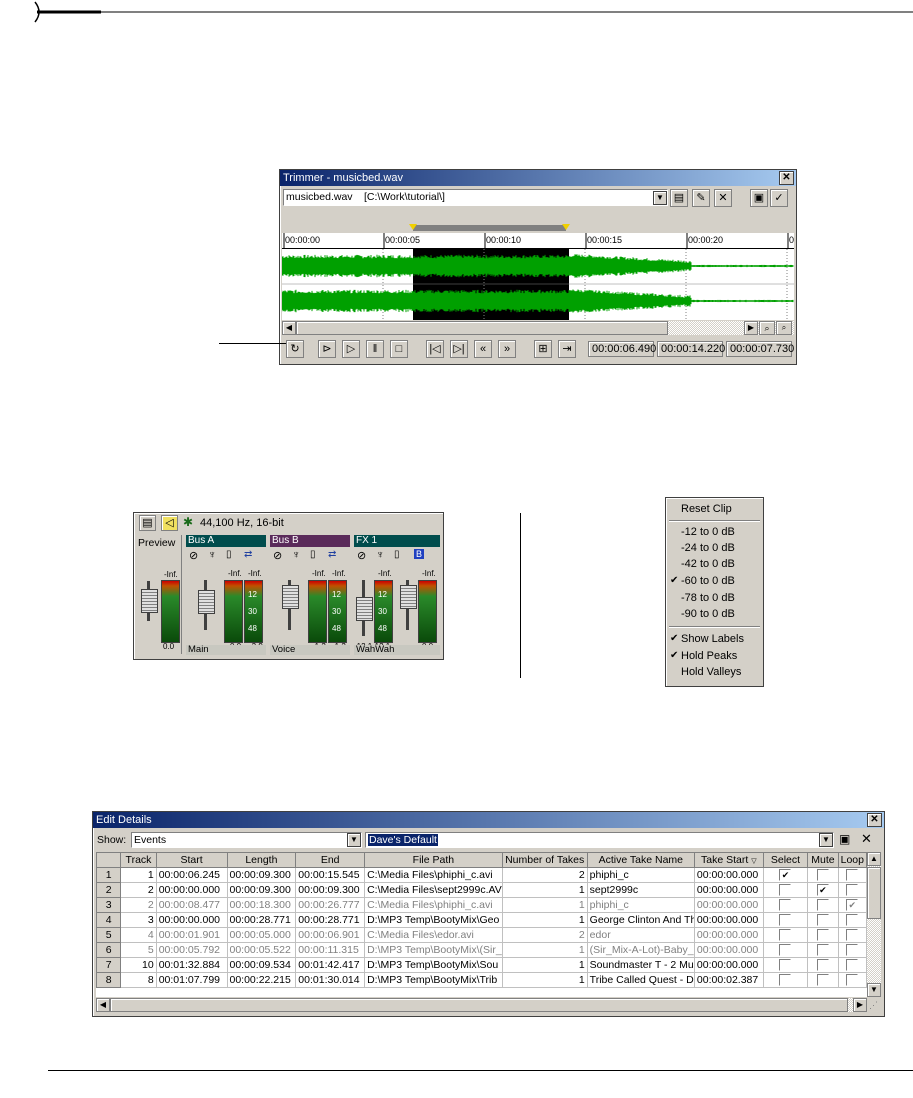 This screenshot has height=1098, width=913. What do you see at coordinates (191, 890) in the screenshot?
I see `cell-start: 00:00:00.000` at bounding box center [191, 890].